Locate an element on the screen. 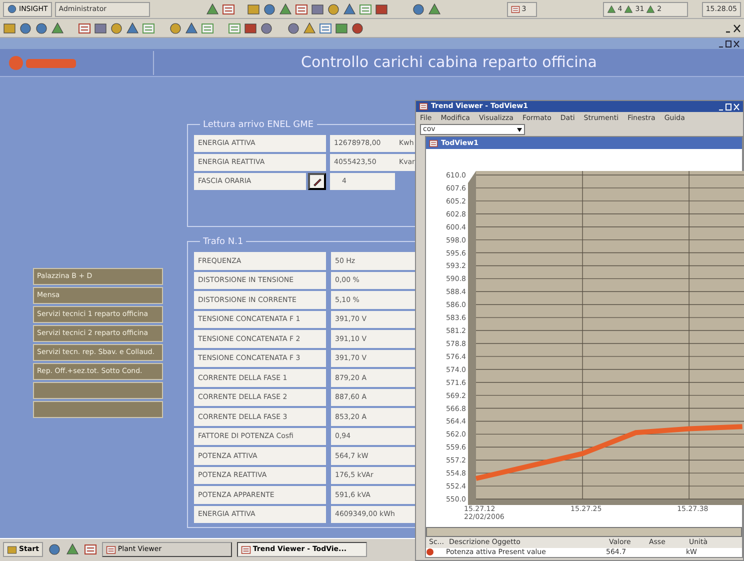  dropdown-arrow-icon is located at coordinates (519, 129).